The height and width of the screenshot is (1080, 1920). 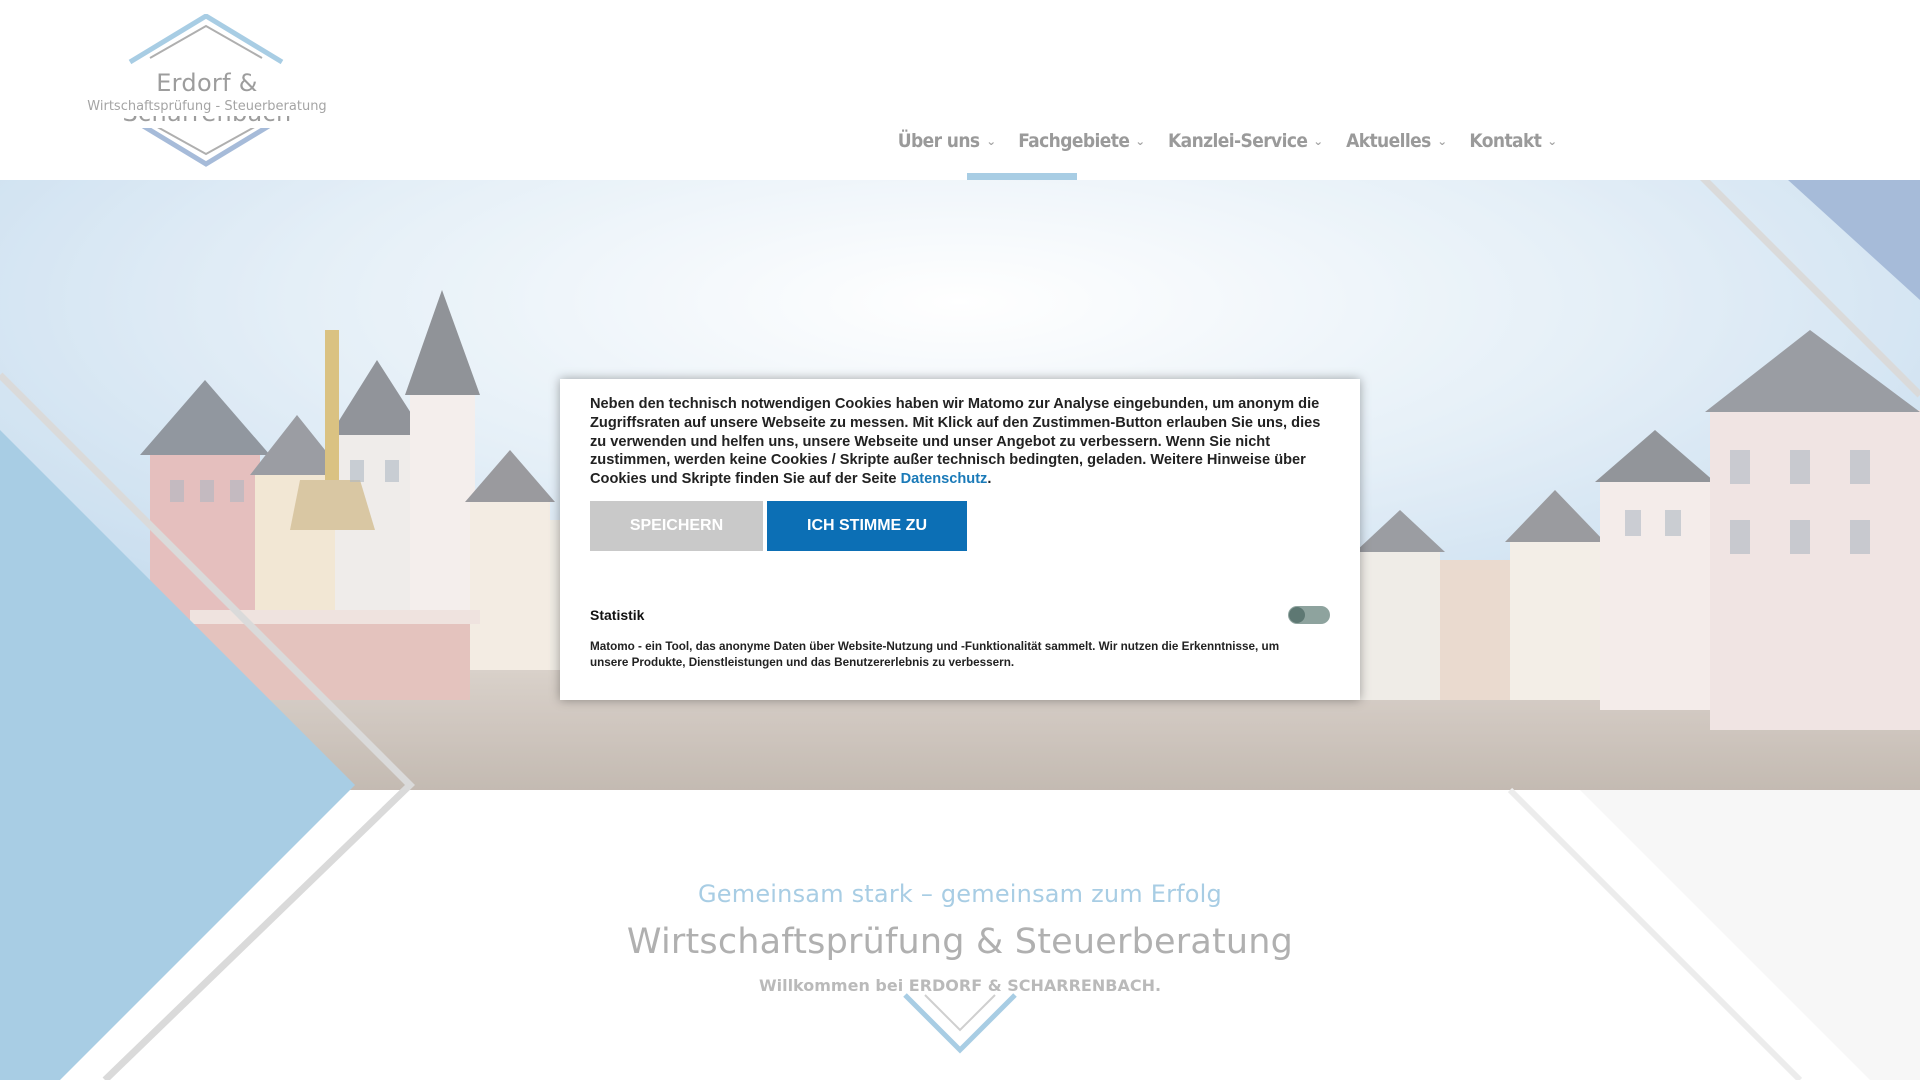 I want to click on agree-button: Ich stimme zu, so click(x=867, y=525).